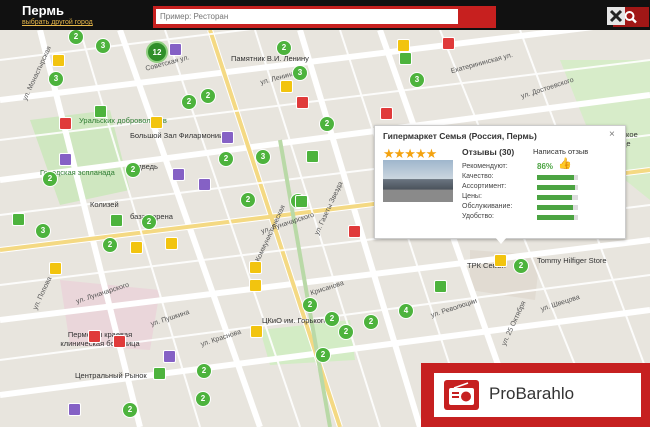 This screenshot has width=650, height=427. Describe the element at coordinates (565, 164) in the screenshot. I see `thumbs-up-icon: 👍` at that location.